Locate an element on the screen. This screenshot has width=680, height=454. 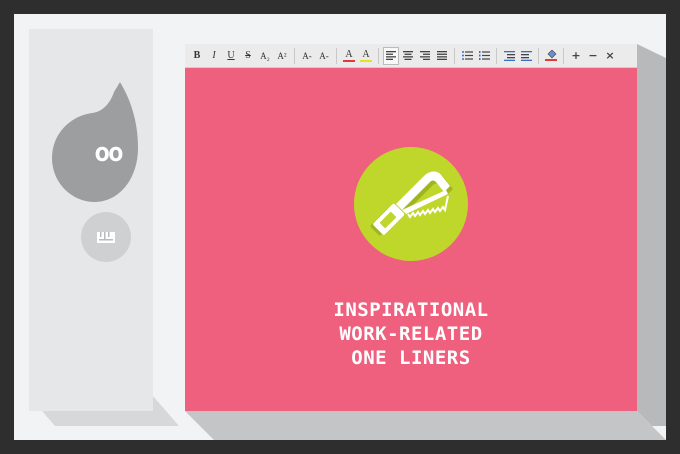
indent-button is located at coordinates (526, 56).